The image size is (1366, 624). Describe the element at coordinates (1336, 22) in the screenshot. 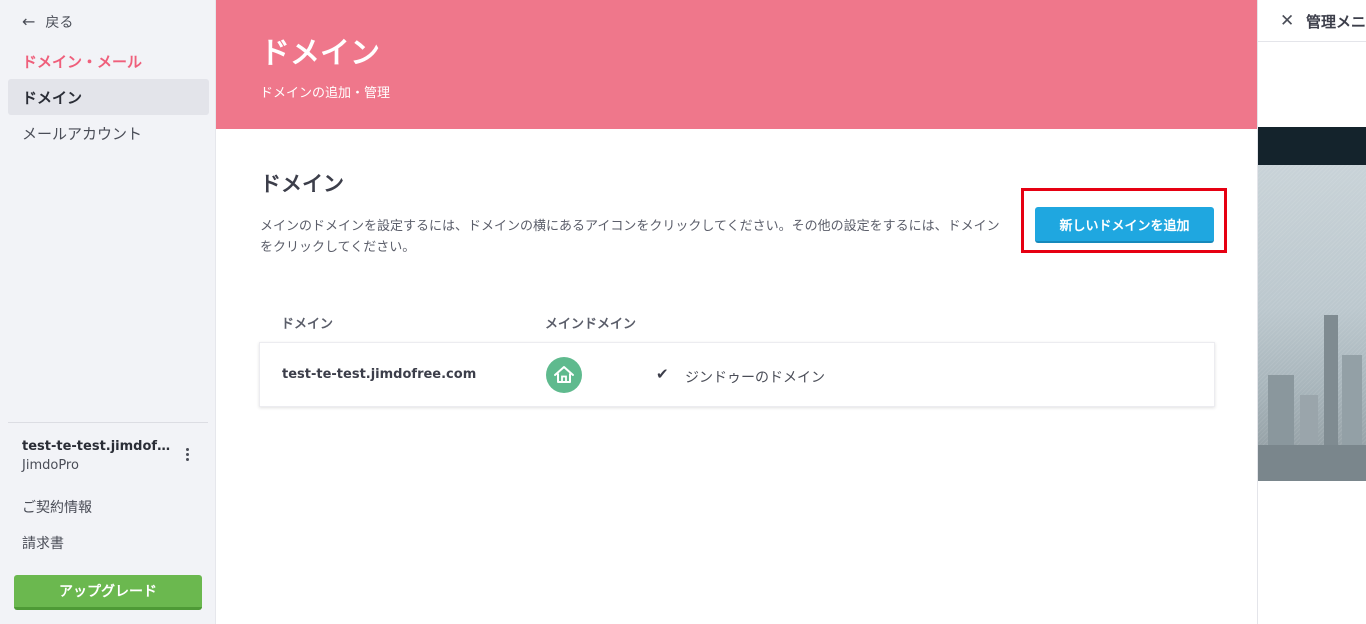

I see `admin-menu-title: 管理メニ` at that location.